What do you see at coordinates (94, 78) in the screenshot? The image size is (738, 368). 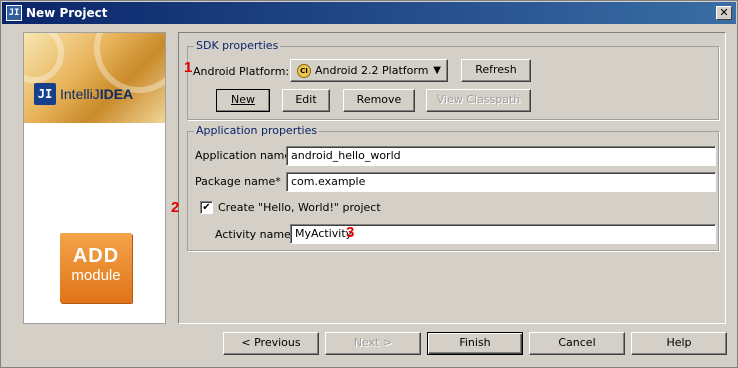 I see `banner-image` at bounding box center [94, 78].